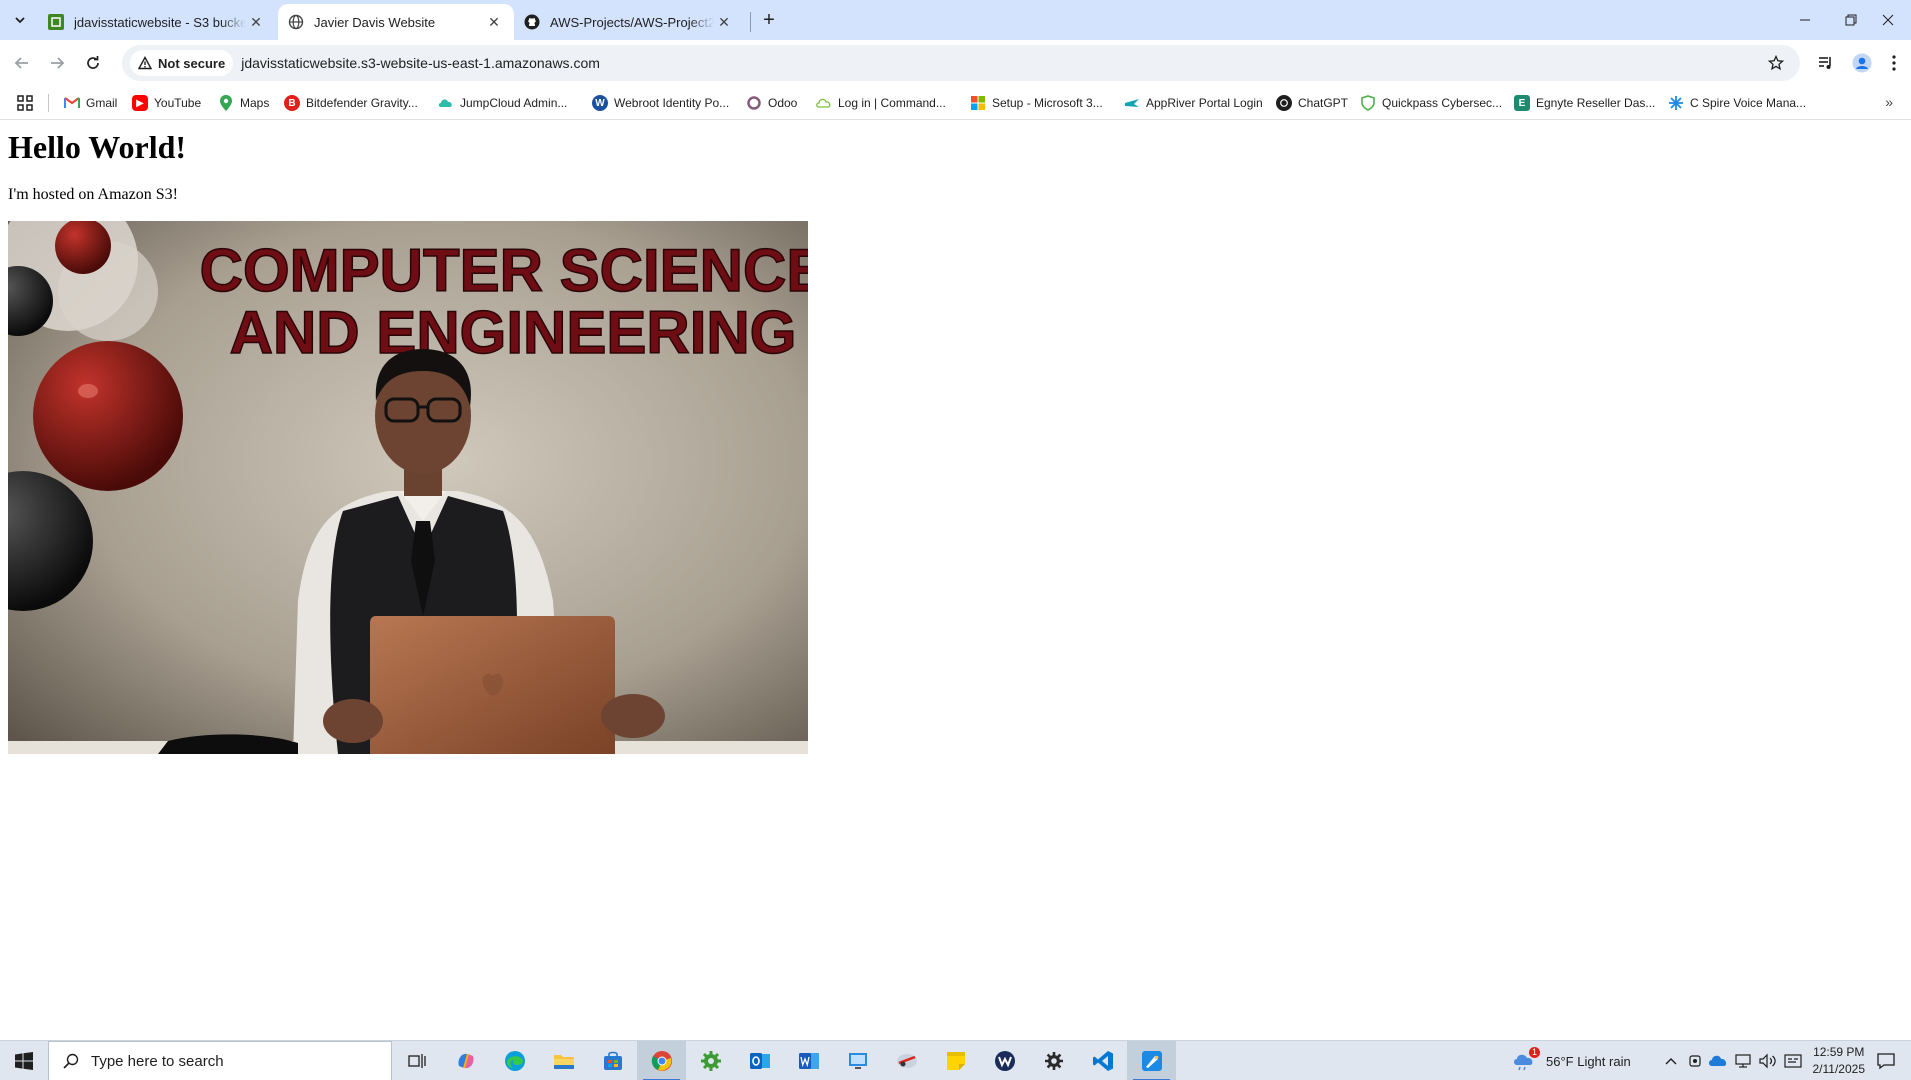 The width and height of the screenshot is (1911, 1080). I want to click on vscode-icon, so click(1102, 1061).